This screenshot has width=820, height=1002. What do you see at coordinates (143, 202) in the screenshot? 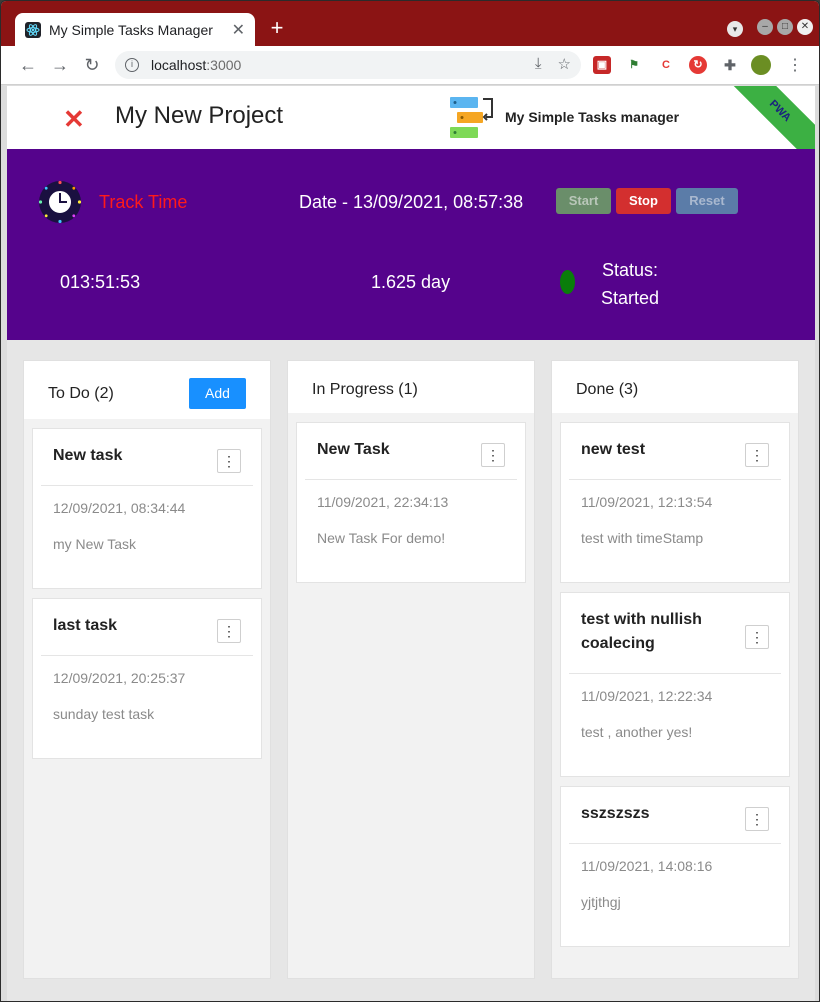
I see `track-time-label: Track Time` at bounding box center [143, 202].